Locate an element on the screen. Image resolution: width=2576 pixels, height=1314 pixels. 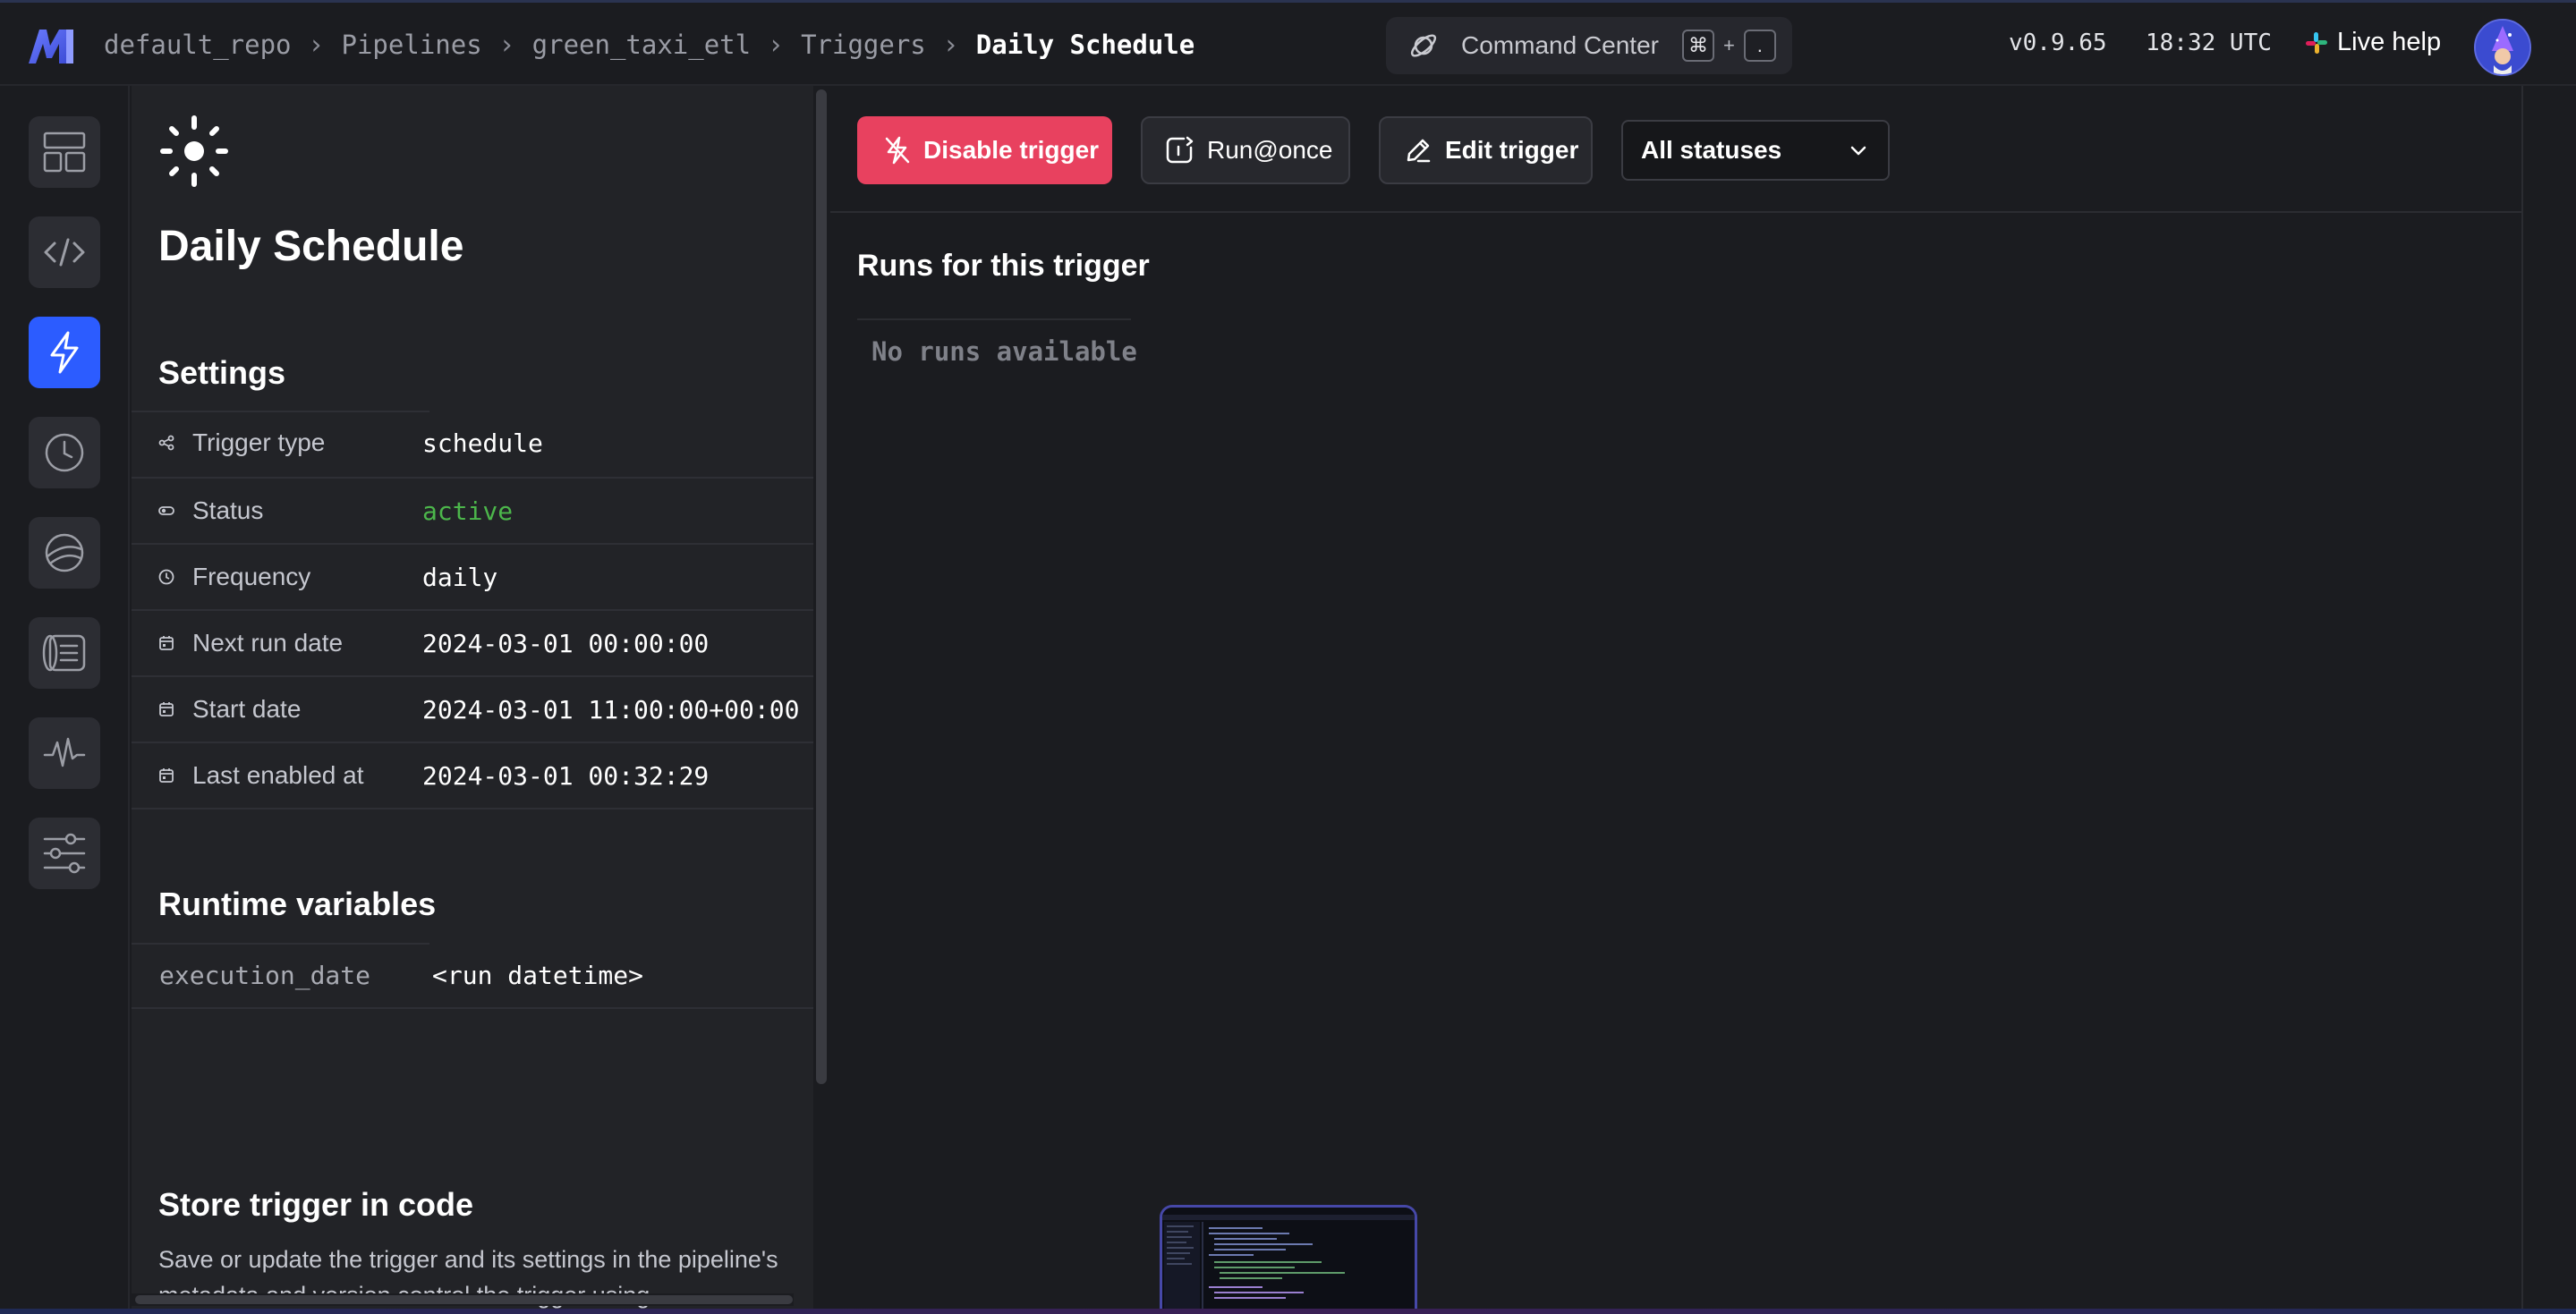
disable-trigger-button: Disable trigger is located at coordinates (984, 150).